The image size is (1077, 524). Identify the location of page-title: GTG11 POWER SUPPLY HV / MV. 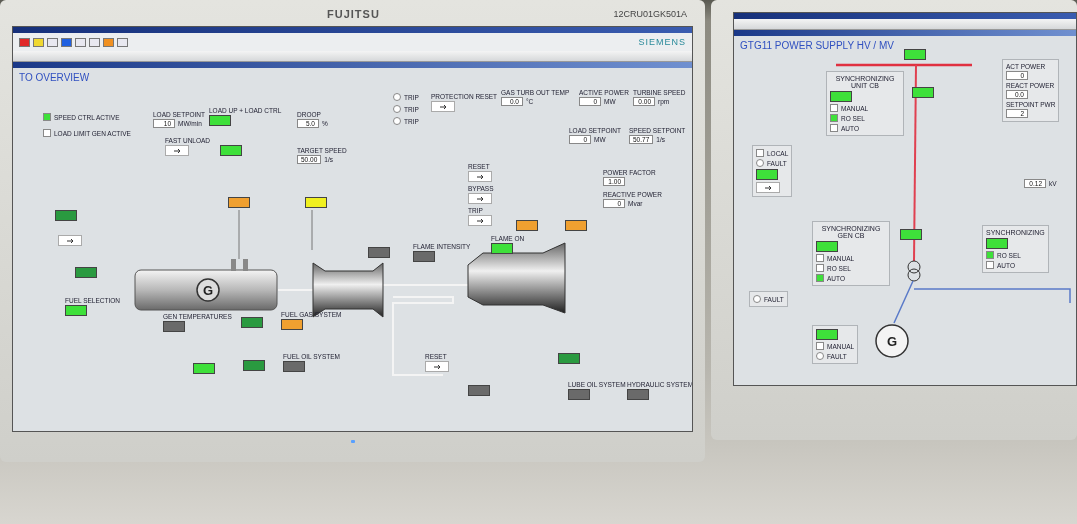
(817, 46).